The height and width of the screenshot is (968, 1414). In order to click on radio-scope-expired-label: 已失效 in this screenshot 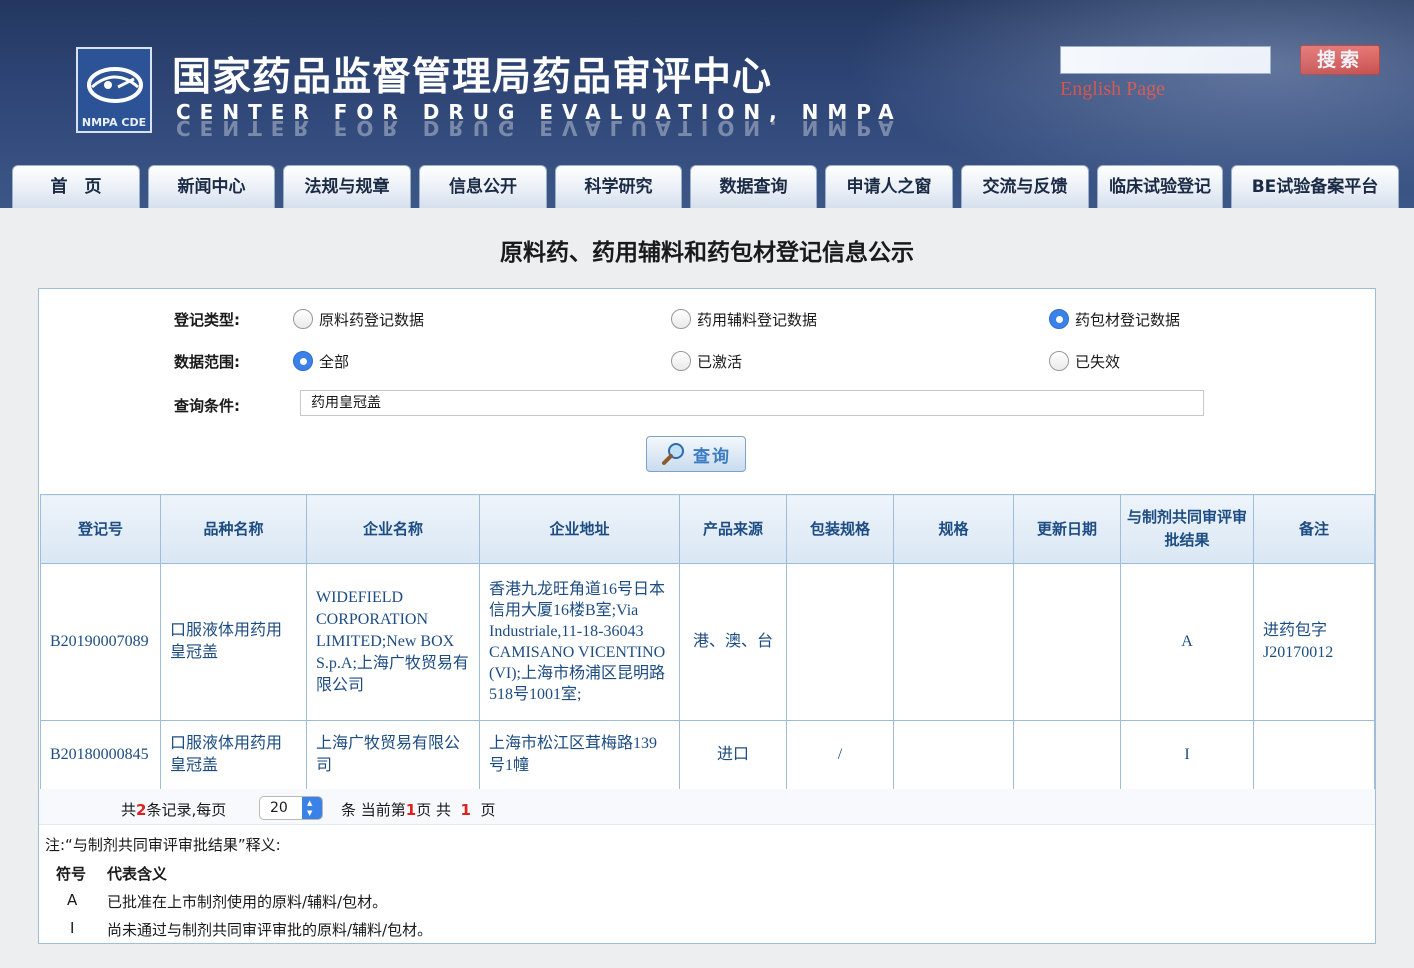, I will do `click(1098, 361)`.